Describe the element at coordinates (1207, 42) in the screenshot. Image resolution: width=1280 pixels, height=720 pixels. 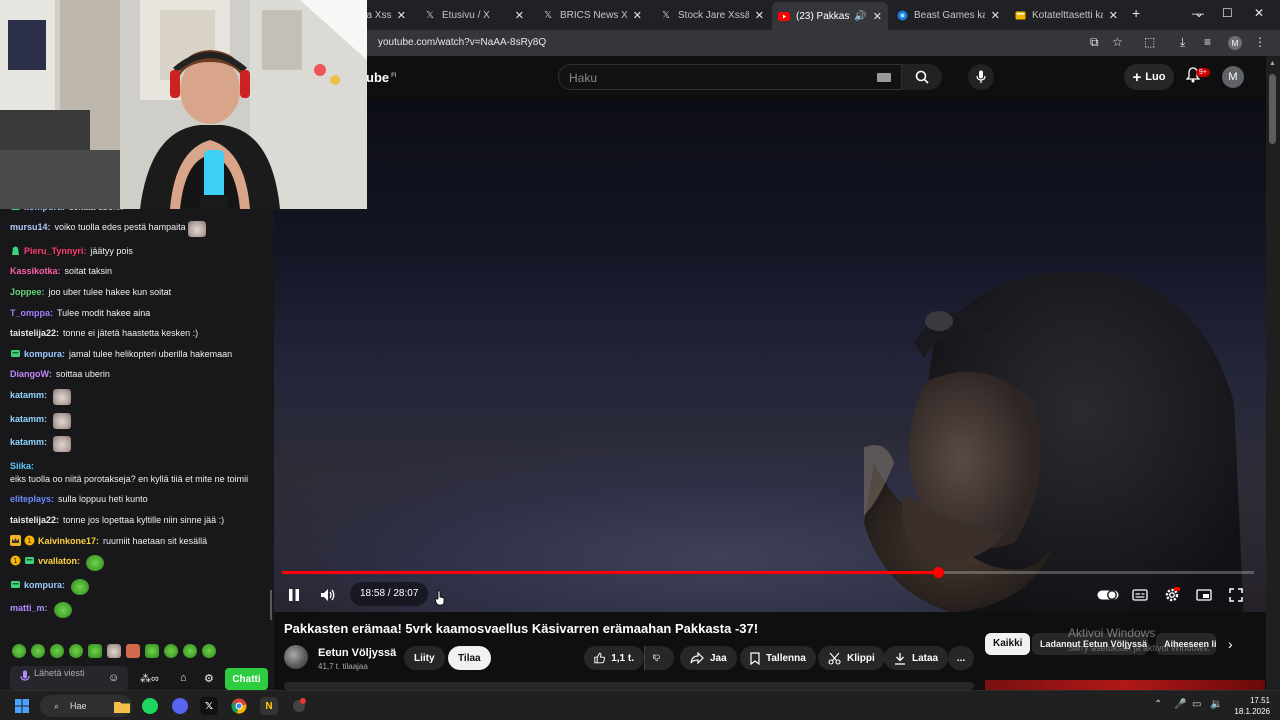
I see `reading-list-icon: ≡` at that location.